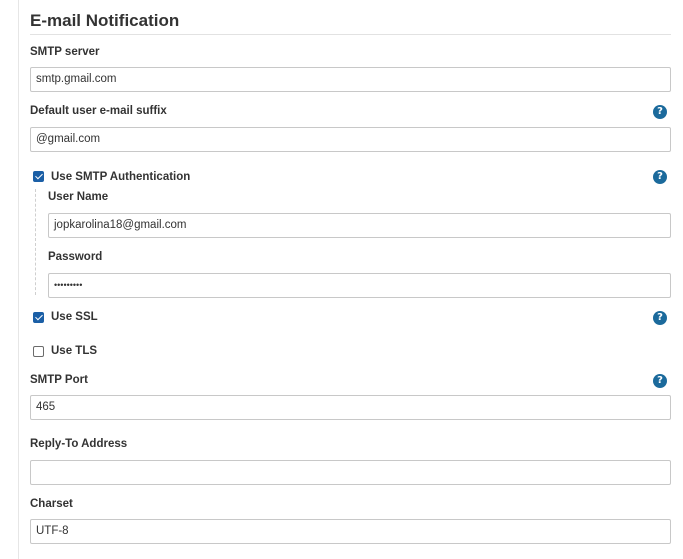  What do you see at coordinates (65, 52) in the screenshot?
I see `smtp-server-label: SMTP server` at bounding box center [65, 52].